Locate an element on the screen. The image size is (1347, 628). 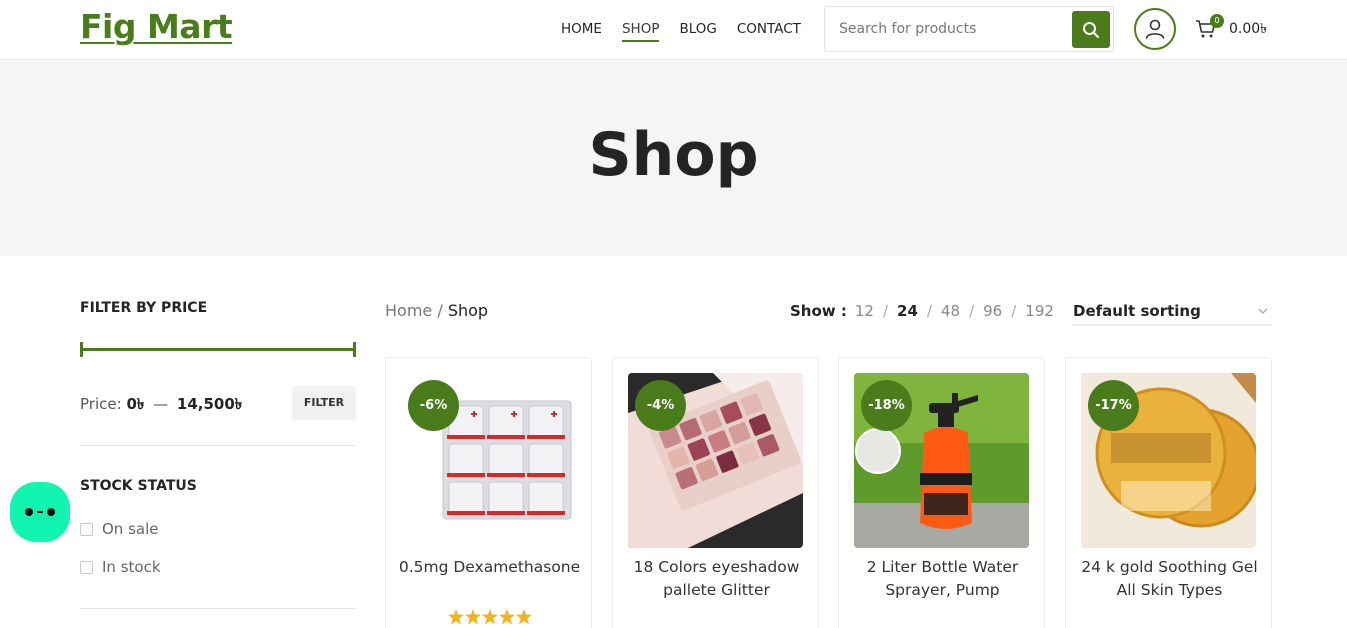
product-rating is located at coordinates (489, 618).